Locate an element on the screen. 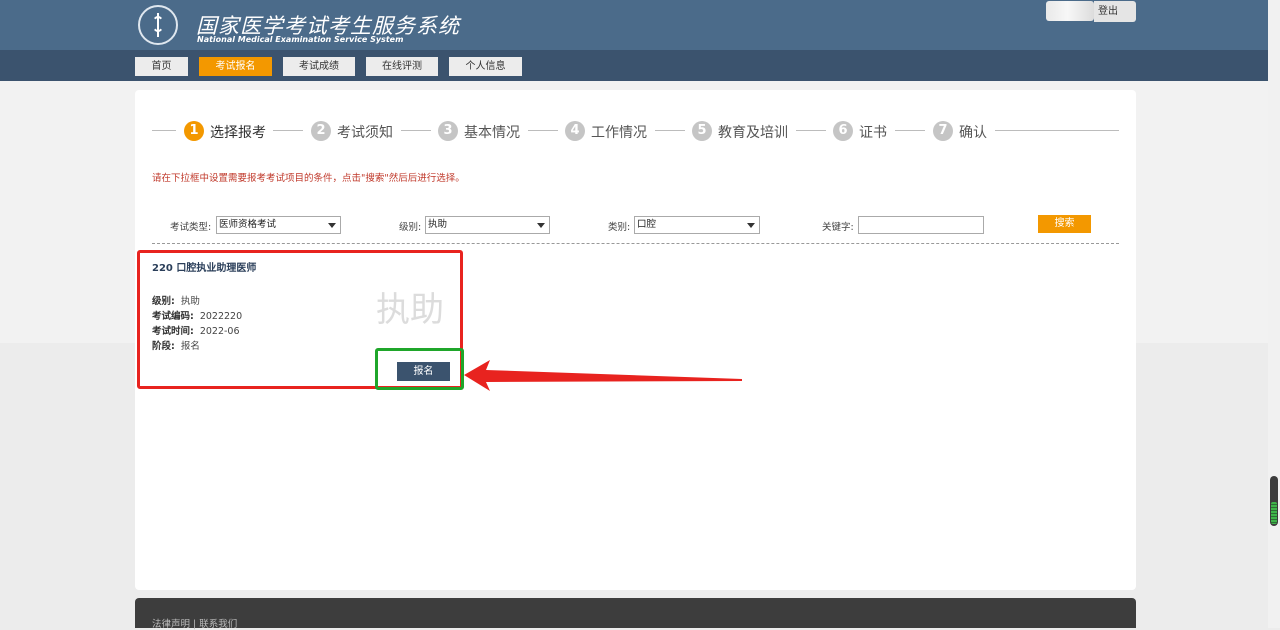 The width and height of the screenshot is (1280, 630). level-watermark: 执助 is located at coordinates (410, 310).